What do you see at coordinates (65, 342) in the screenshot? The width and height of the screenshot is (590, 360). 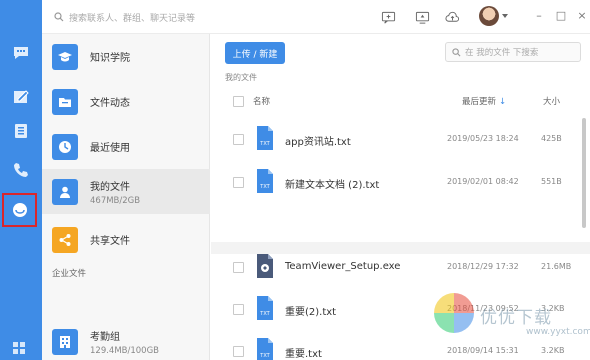 I see `building-icon` at bounding box center [65, 342].